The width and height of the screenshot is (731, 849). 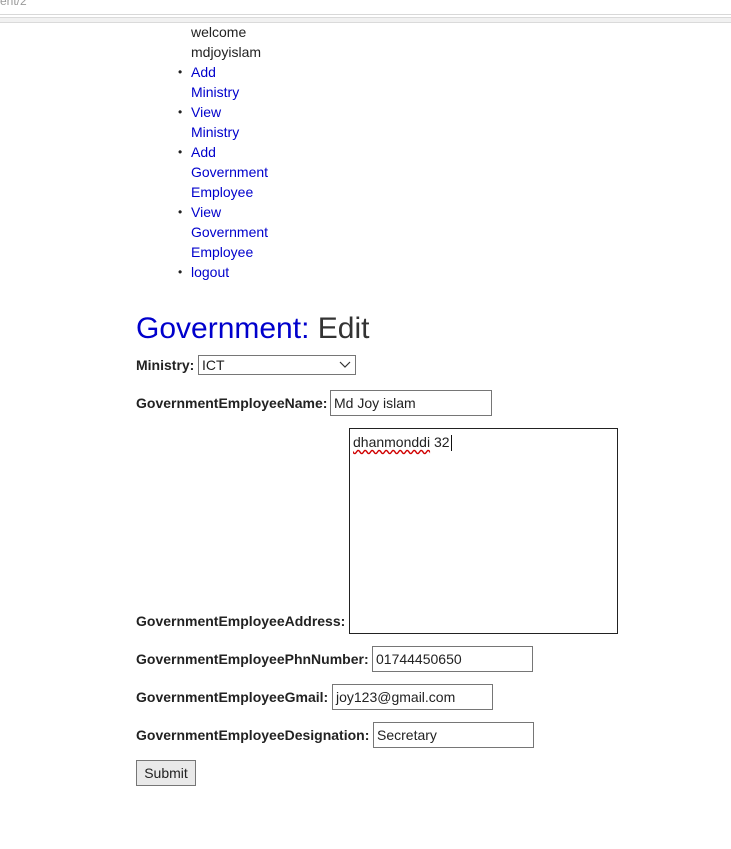 I want to click on name-input: Md Joy islam, so click(x=411, y=403).